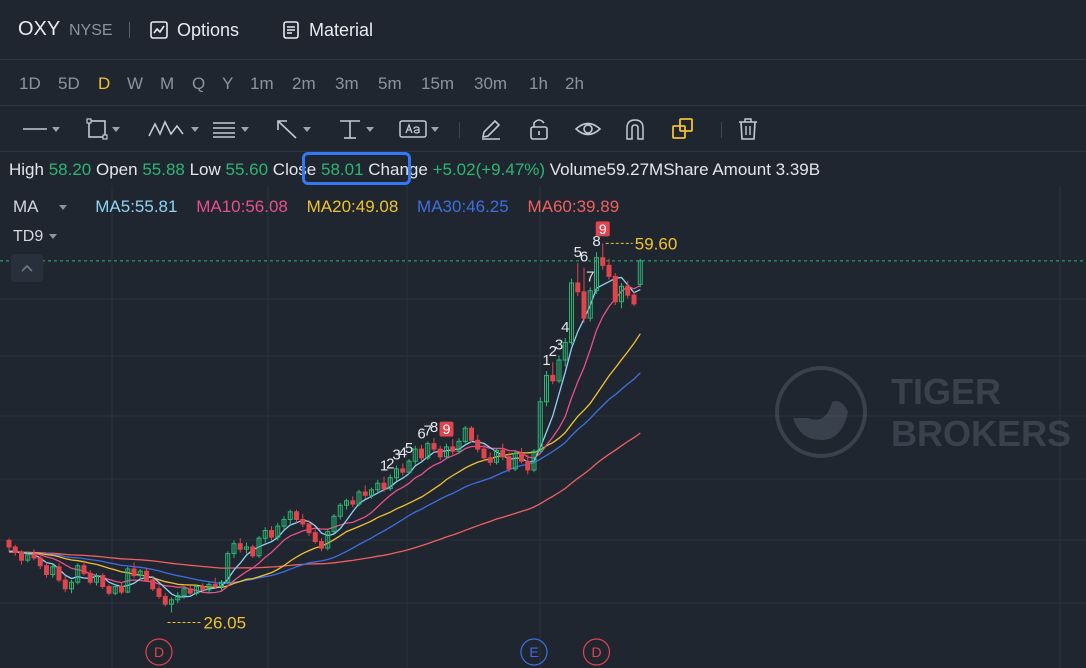 Image resolution: width=1086 pixels, height=668 pixels. Describe the element at coordinates (350, 129) in the screenshot. I see `horizontal-line-icon` at that location.